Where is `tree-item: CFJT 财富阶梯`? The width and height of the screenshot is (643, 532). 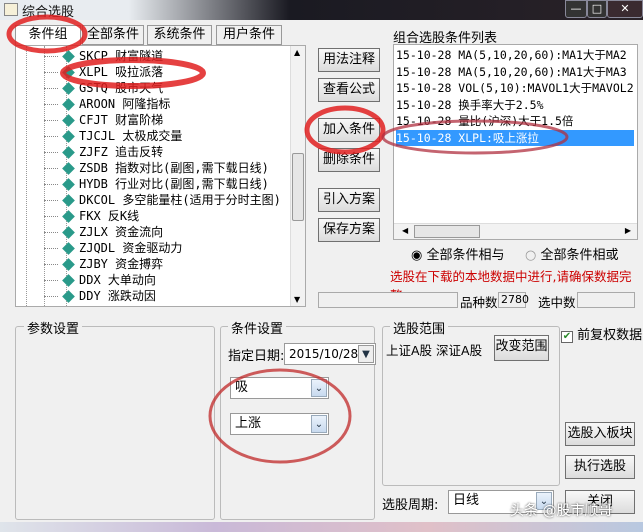 tree-item: CFJT 财富阶梯 is located at coordinates (103, 120).